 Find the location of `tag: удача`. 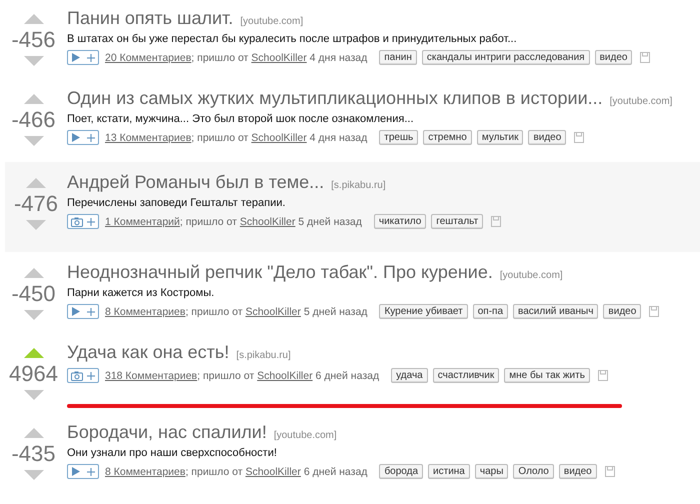

tag: удача is located at coordinates (409, 375).